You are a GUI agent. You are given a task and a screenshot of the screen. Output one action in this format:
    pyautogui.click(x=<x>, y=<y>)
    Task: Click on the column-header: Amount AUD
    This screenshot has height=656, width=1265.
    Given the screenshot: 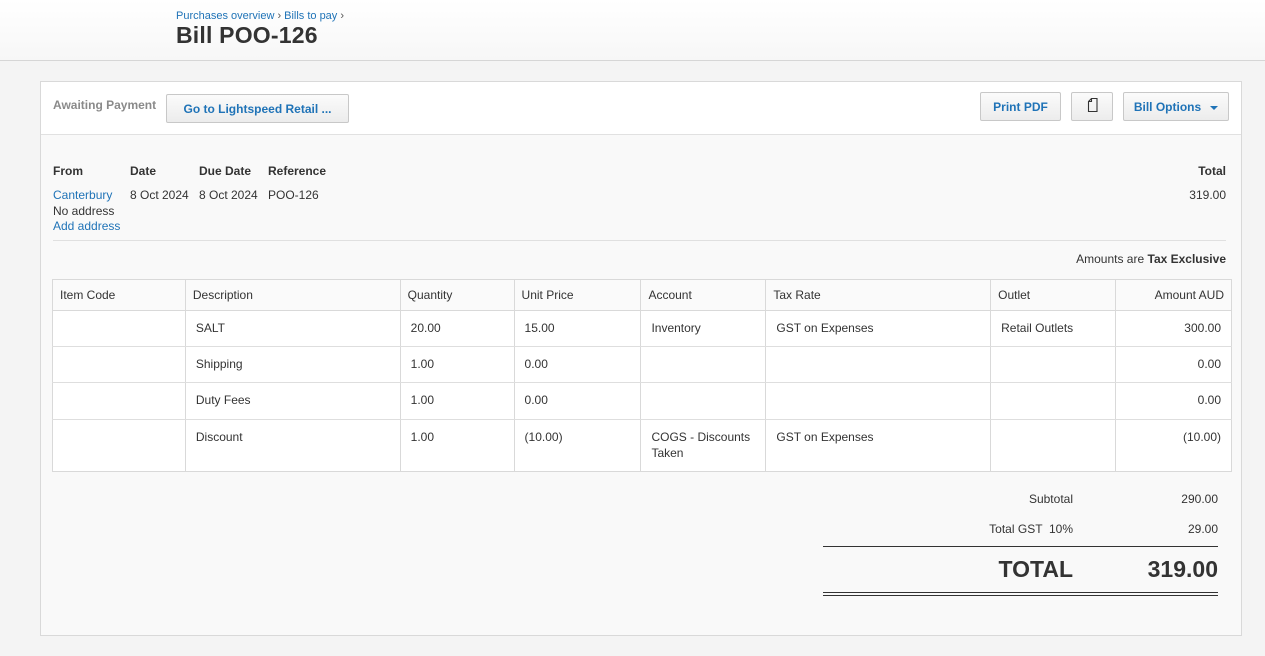 What is the action you would take?
    pyautogui.click(x=1173, y=295)
    